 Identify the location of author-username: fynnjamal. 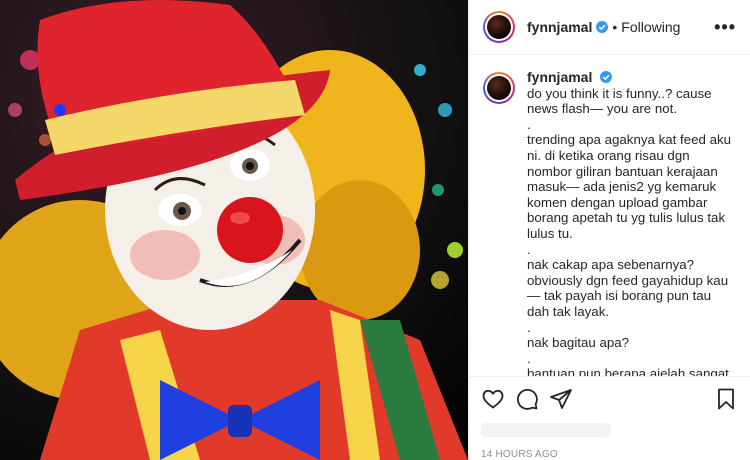
(559, 27).